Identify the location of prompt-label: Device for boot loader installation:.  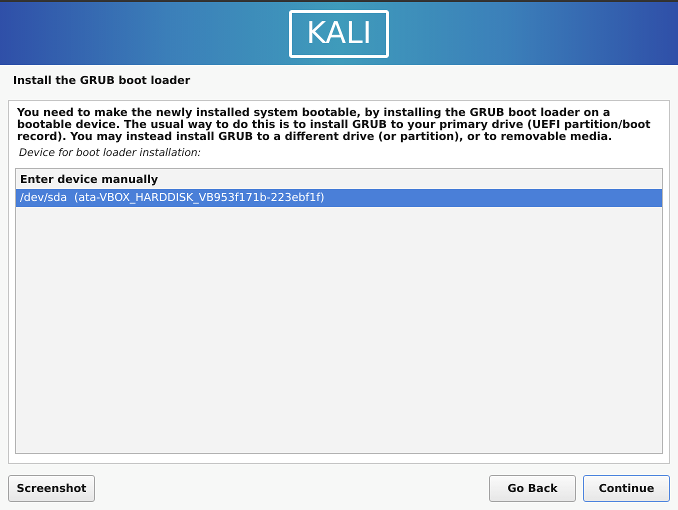
(110, 153).